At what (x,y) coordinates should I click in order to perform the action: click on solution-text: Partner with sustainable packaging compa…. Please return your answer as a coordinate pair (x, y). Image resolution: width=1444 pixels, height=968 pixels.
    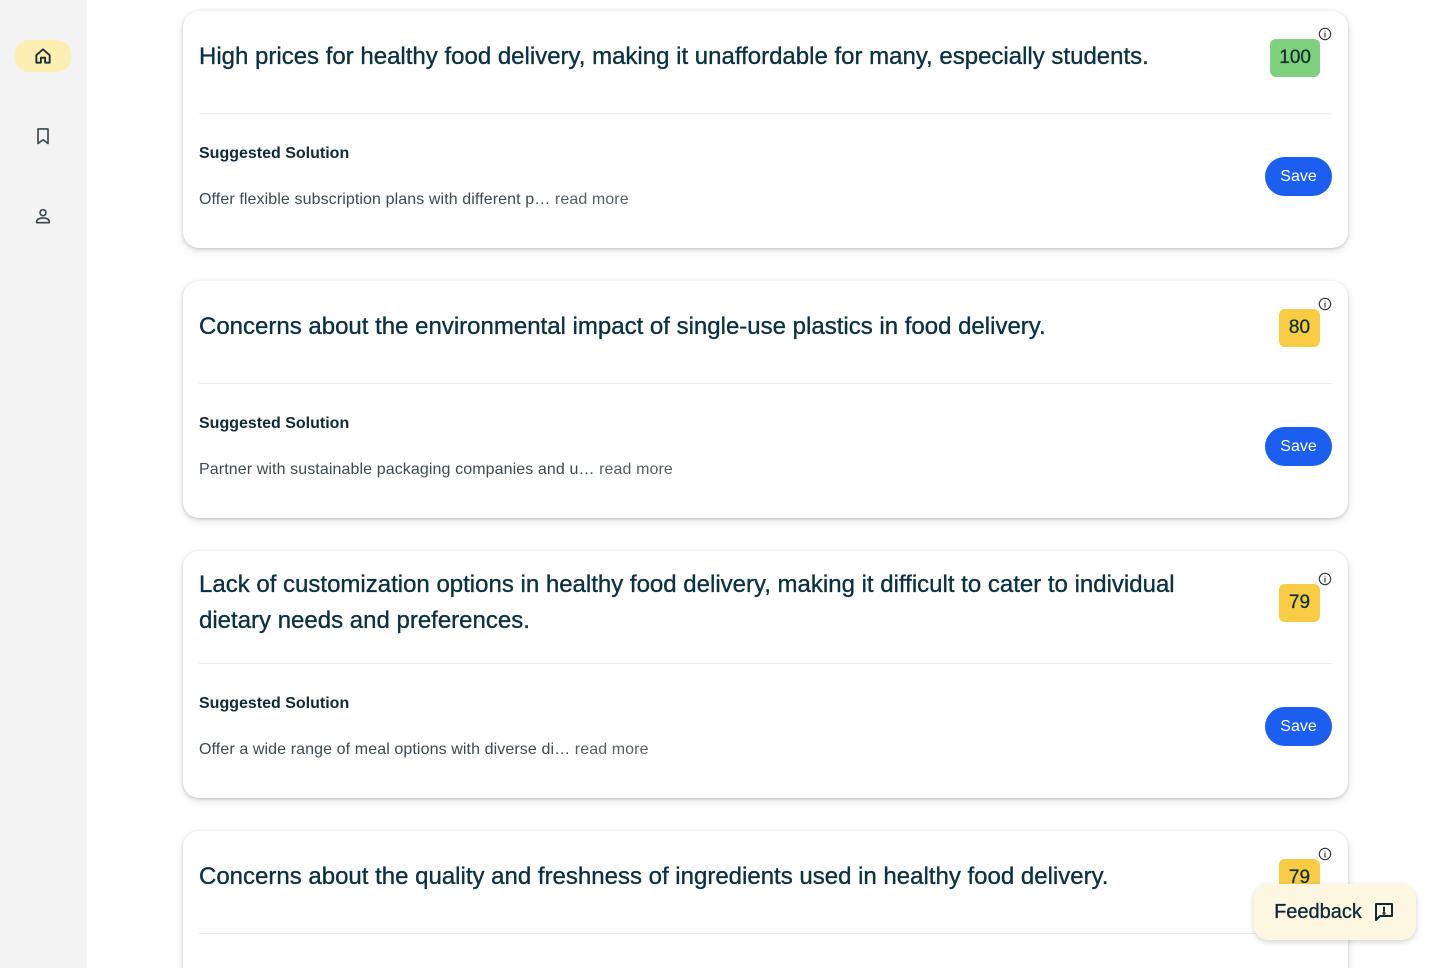
    Looking at the image, I should click on (436, 470).